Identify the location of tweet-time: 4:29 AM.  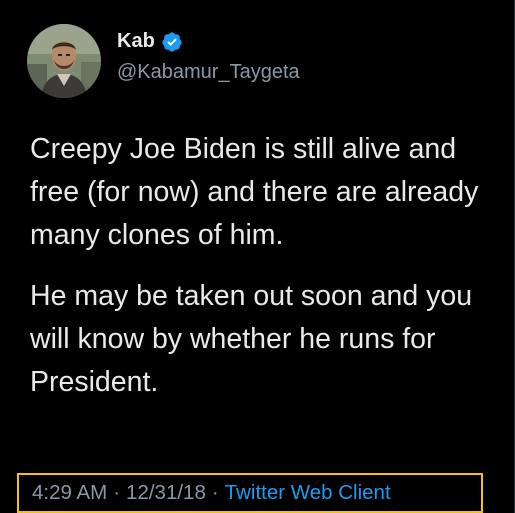
(69, 493).